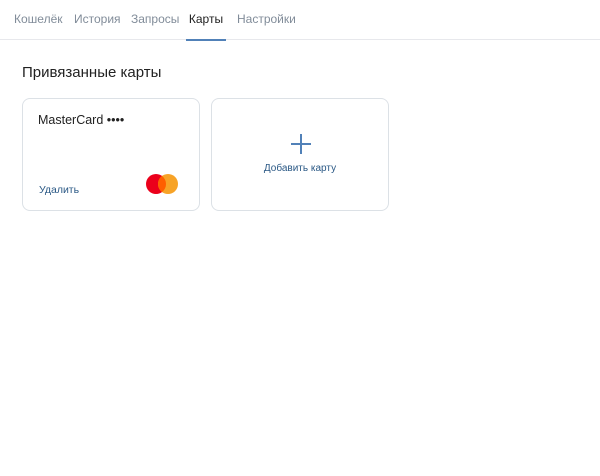 The image size is (600, 476). I want to click on linked-card: MasterCard •••• Удалить, so click(111, 154).